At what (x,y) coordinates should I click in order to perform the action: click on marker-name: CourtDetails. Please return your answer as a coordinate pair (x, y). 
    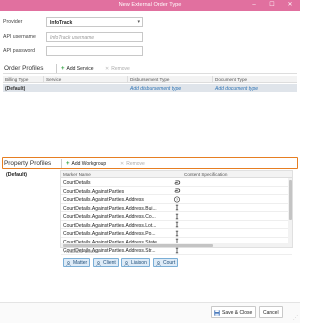
    Looking at the image, I should click on (77, 183).